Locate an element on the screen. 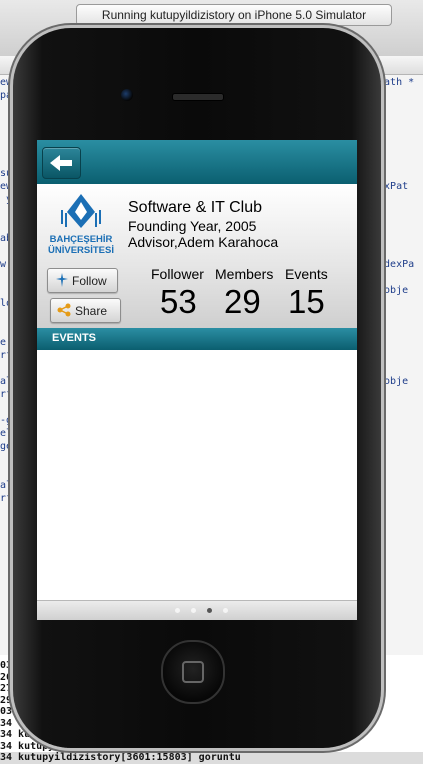 The width and height of the screenshot is (423, 764). follow-button: Follow is located at coordinates (82, 280).